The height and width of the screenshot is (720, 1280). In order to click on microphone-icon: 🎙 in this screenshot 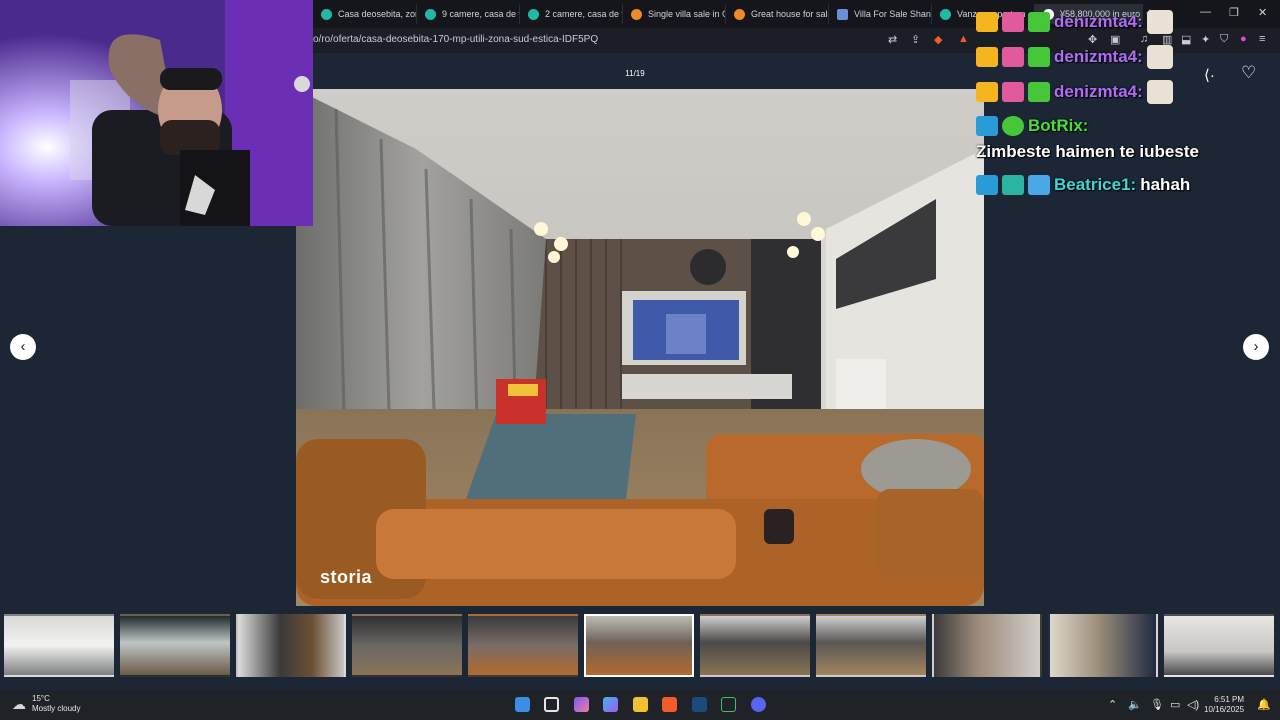, I will do `click(1157, 704)`.